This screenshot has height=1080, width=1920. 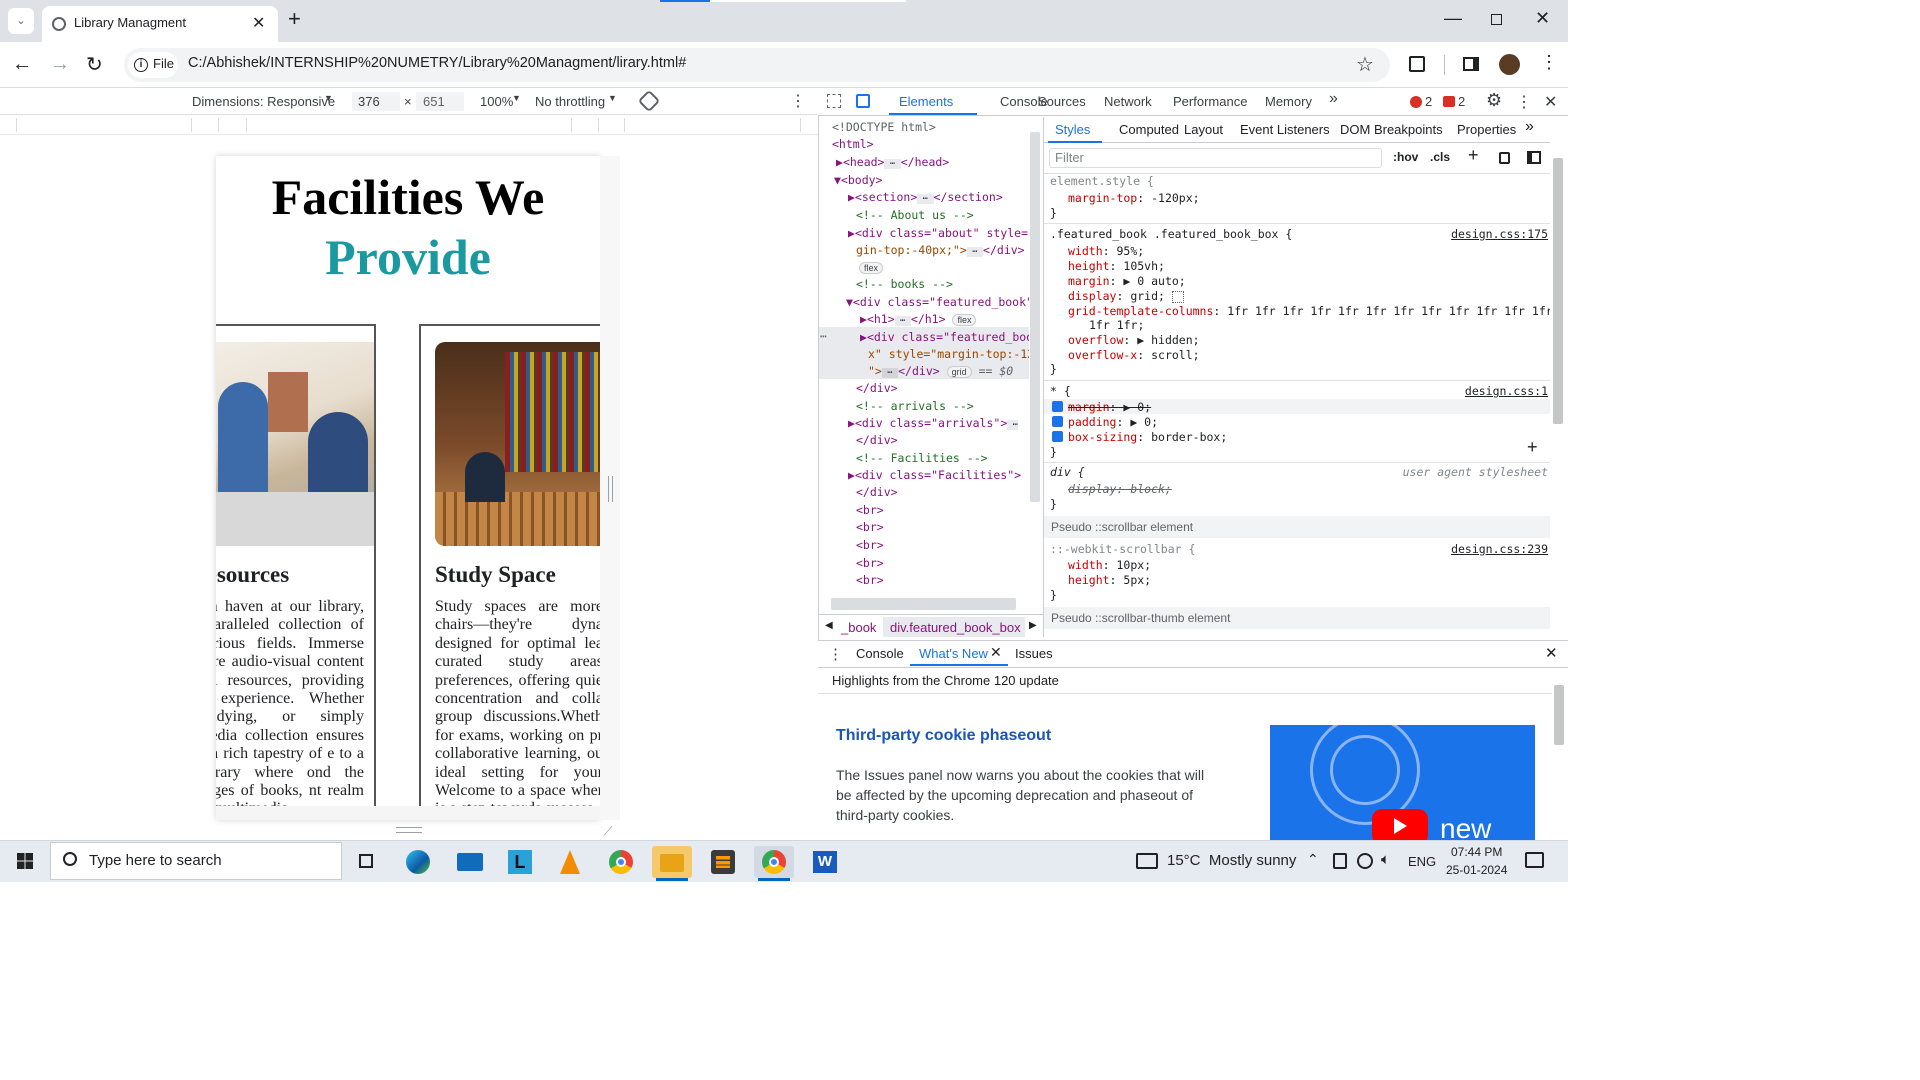 I want to click on fb-prop: width: 95%;, so click(x=1106, y=251).